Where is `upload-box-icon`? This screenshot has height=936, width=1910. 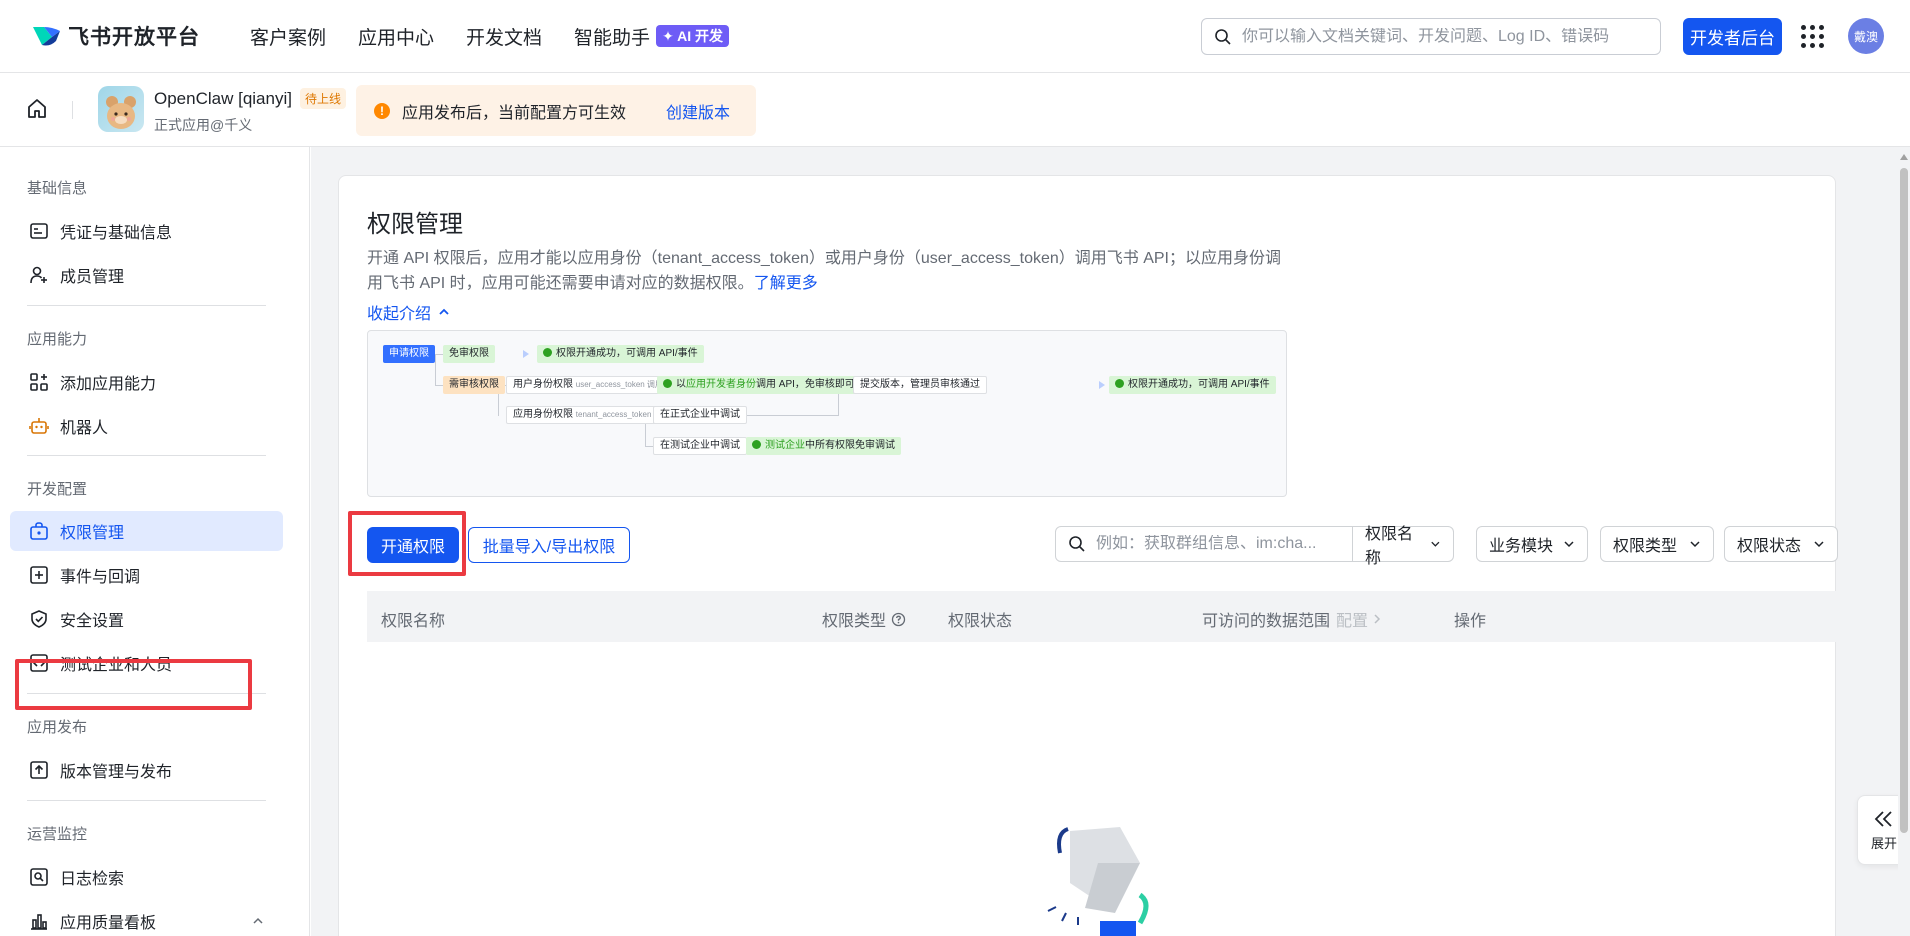 upload-box-icon is located at coordinates (39, 770).